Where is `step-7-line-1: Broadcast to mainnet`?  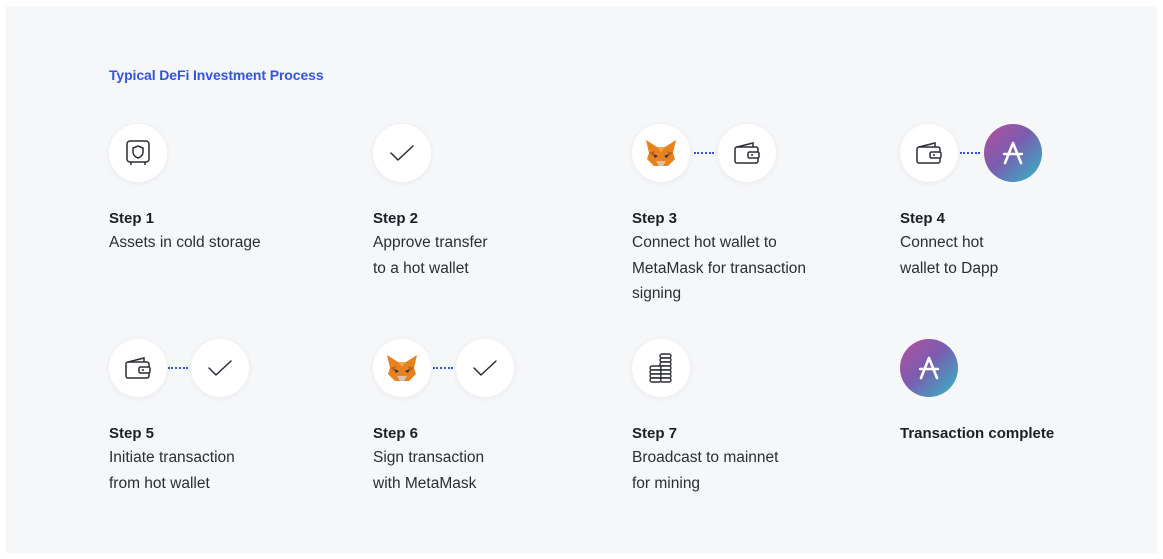
step-7-line-1: Broadcast to mainnet is located at coordinates (705, 457).